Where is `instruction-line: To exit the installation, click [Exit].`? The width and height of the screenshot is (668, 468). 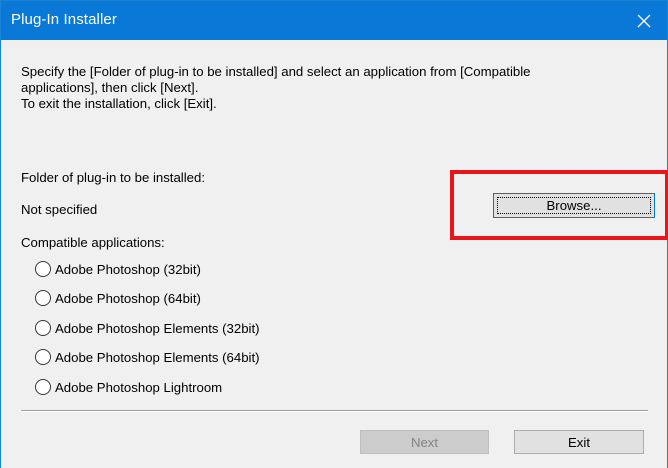
instruction-line: To exit the installation, click [Exit]. is located at coordinates (119, 103).